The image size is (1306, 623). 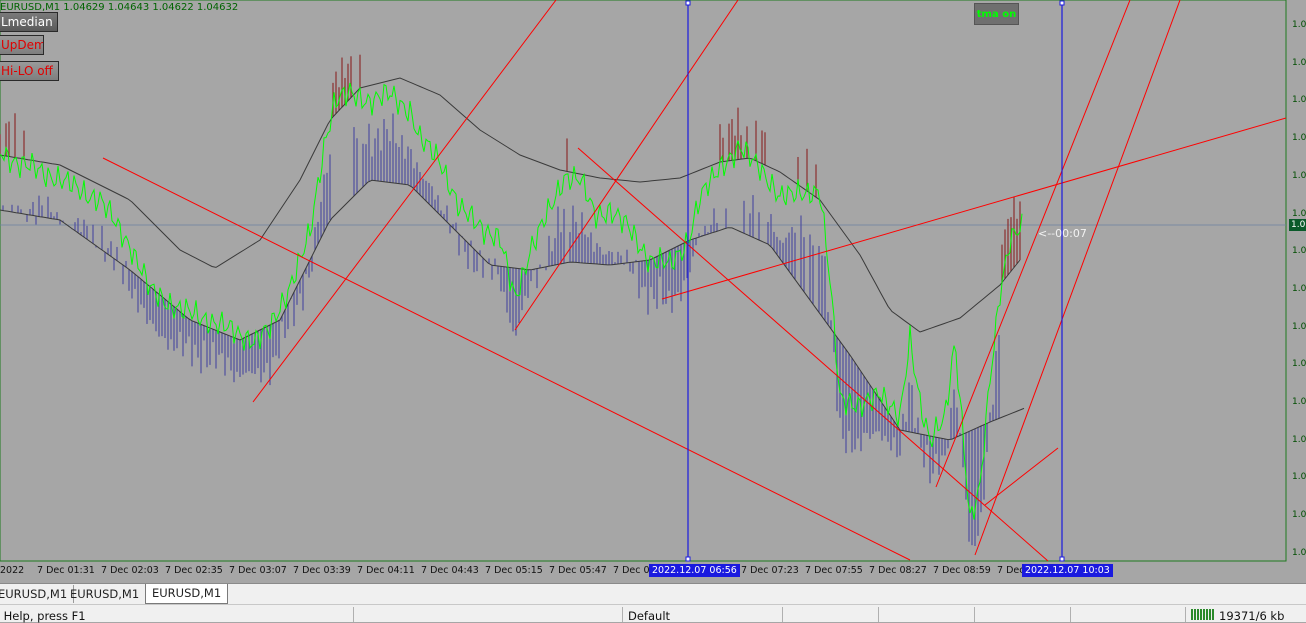 I want to click on time-axis-label: 7 Dec 04:11, so click(x=386, y=570).